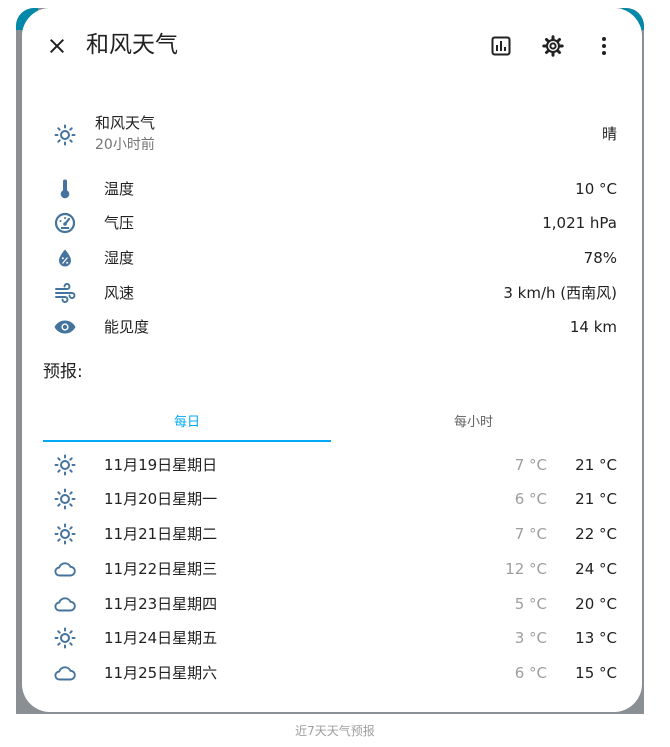 Image resolution: width=670 pixels, height=747 pixels. Describe the element at coordinates (161, 465) in the screenshot. I see `forecast-date: 11月19日星期日` at that location.